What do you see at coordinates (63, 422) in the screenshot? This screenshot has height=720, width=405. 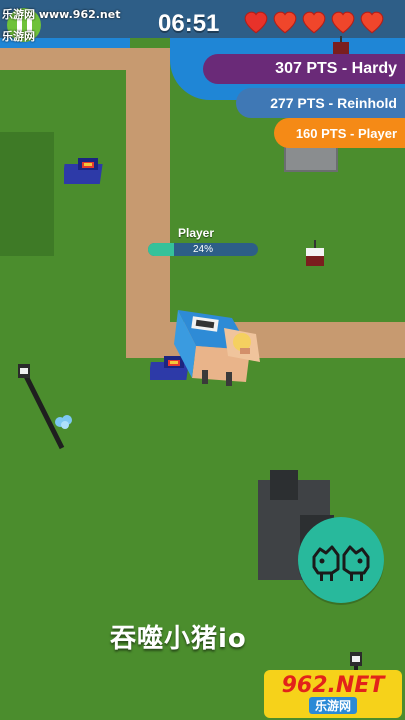 I see `flower-icon` at bounding box center [63, 422].